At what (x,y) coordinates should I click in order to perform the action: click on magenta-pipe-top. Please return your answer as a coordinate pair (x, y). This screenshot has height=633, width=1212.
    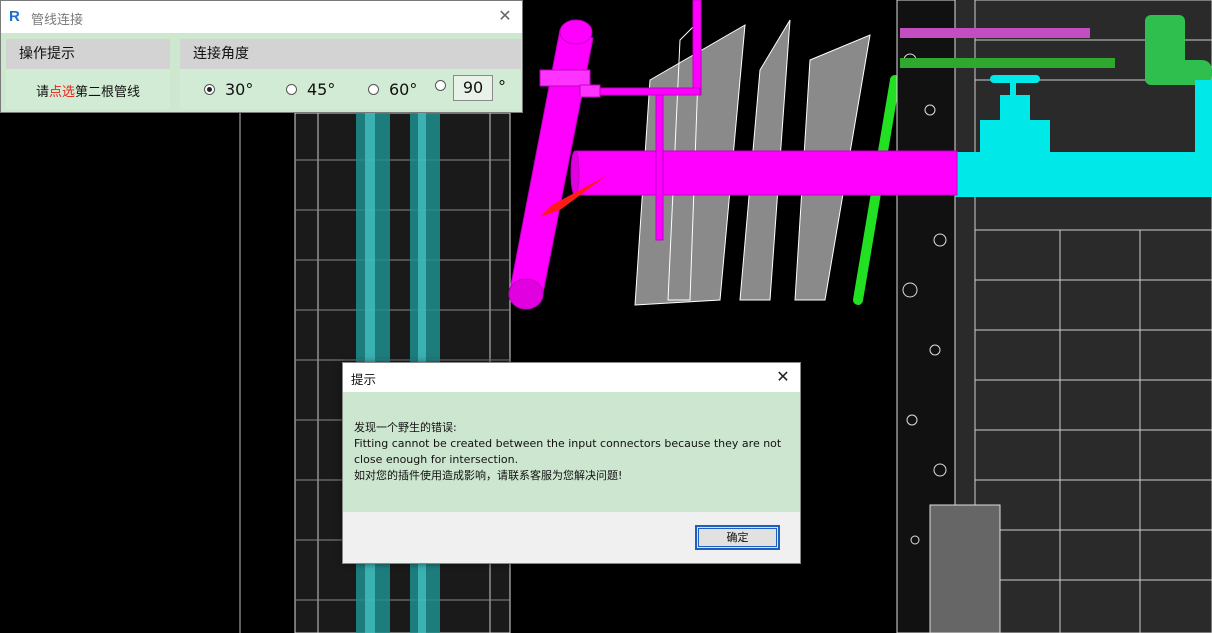
    Looking at the image, I should click on (995, 33).